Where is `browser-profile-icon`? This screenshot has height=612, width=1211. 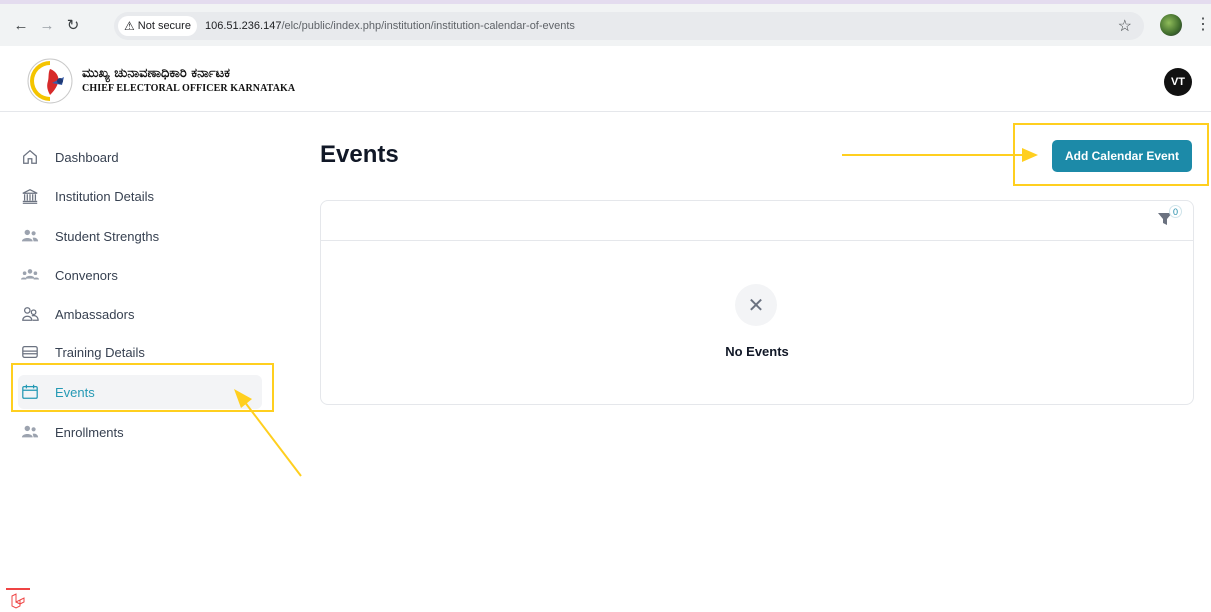 browser-profile-icon is located at coordinates (1171, 25).